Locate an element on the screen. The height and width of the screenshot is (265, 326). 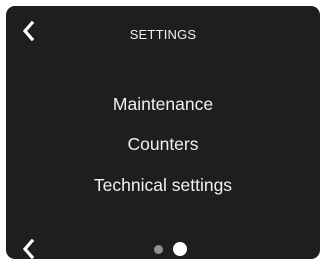
menu-item-counters: Counters is located at coordinates (163, 144).